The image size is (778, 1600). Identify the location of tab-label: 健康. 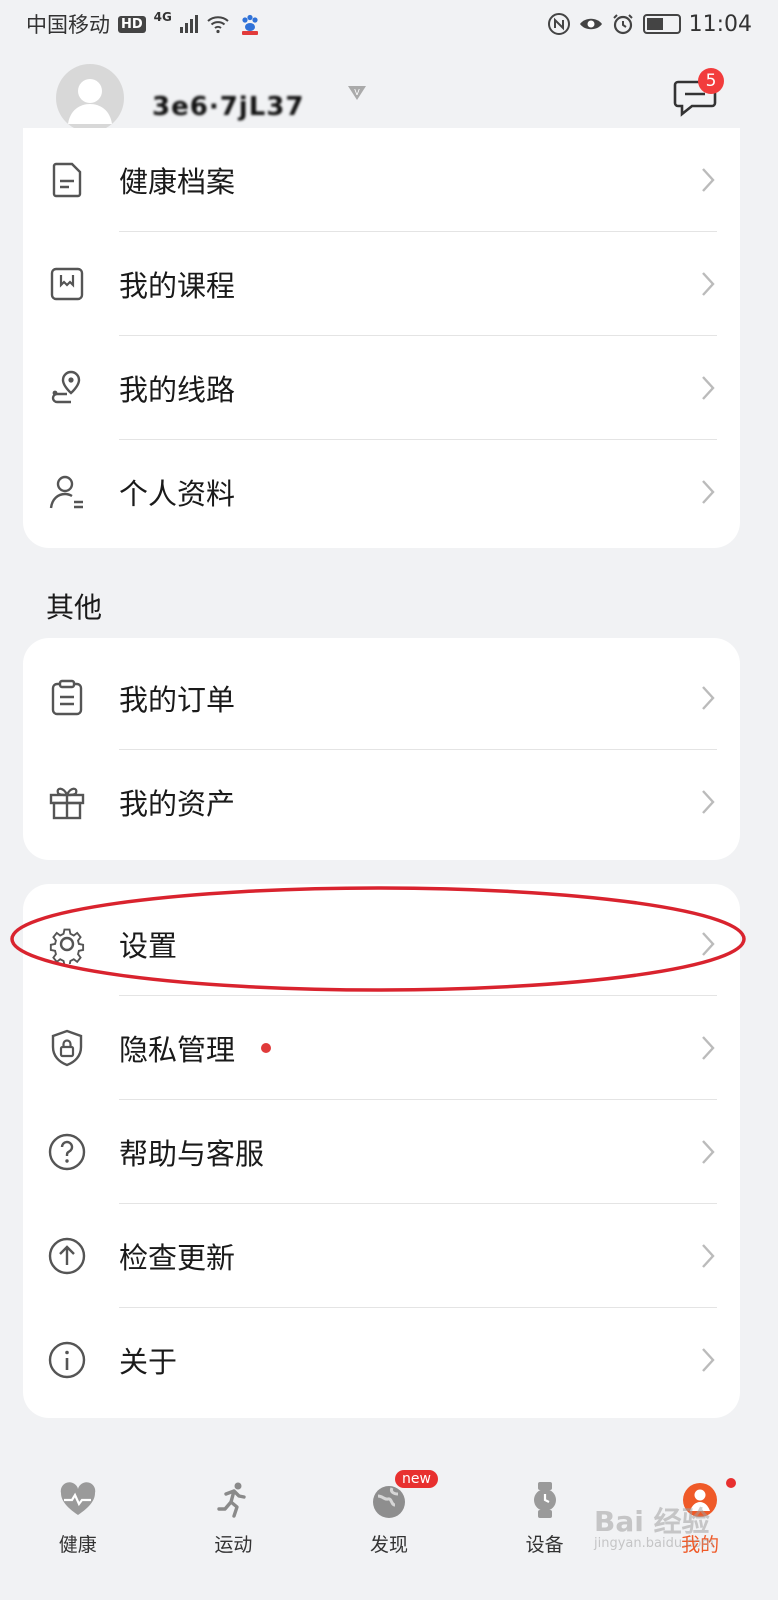
(77, 1545).